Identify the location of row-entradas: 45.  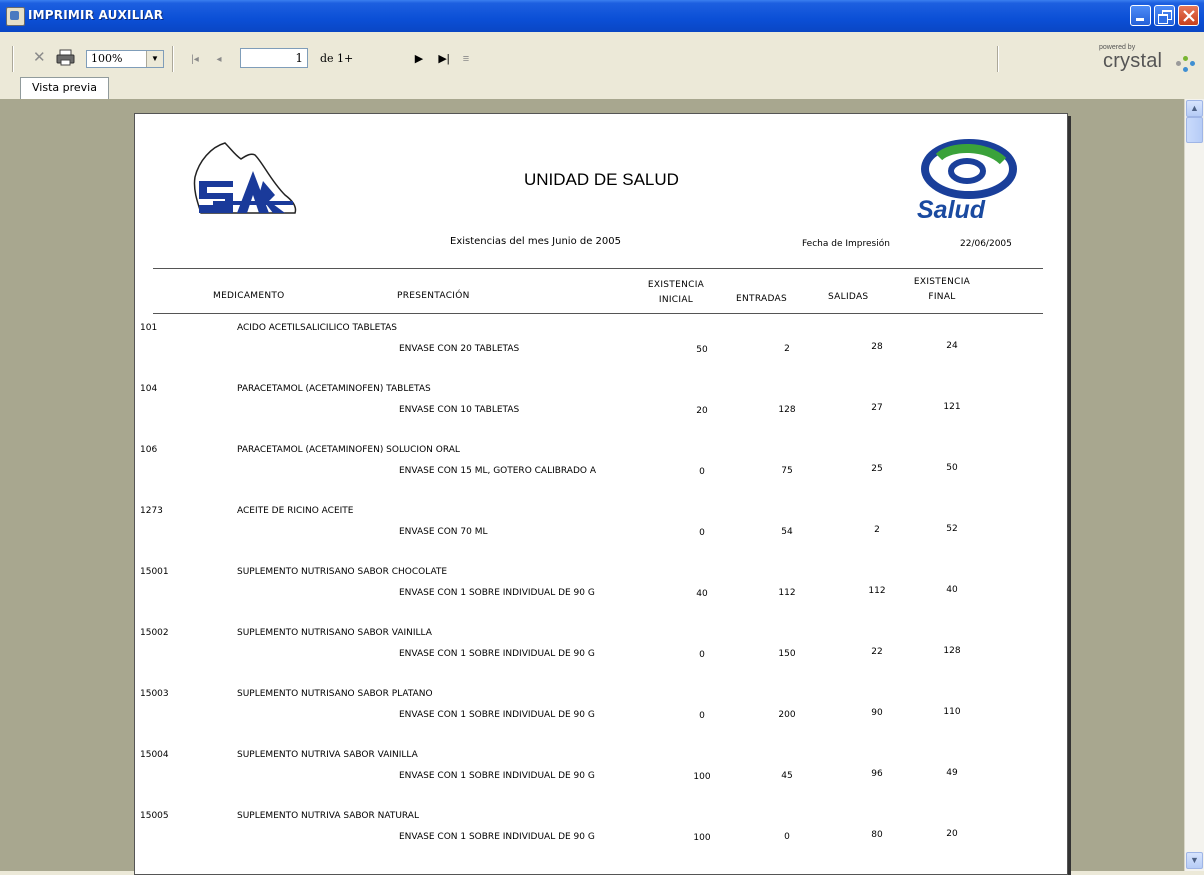
(787, 776).